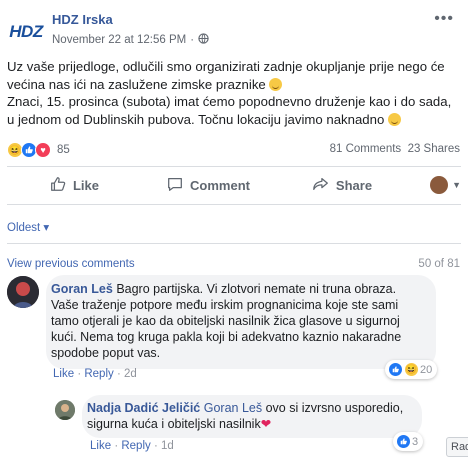 The width and height of the screenshot is (468, 457). What do you see at coordinates (439, 264) in the screenshot?
I see `comments-pagination-count: 50 of 81` at bounding box center [439, 264].